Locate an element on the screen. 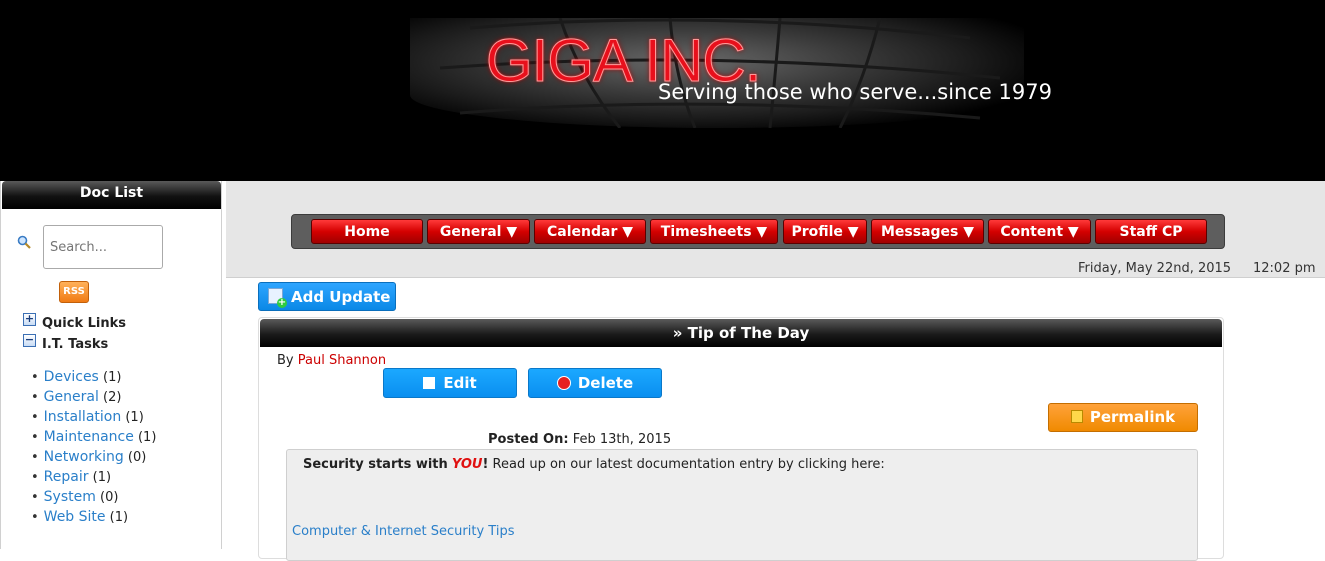  edit-button: Edit is located at coordinates (450, 383).